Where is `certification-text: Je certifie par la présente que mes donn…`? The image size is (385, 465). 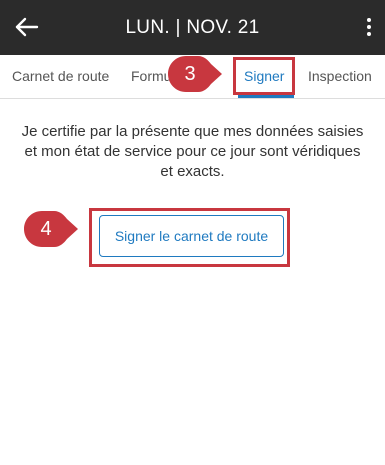 certification-text: Je certifie par la présente que mes donn… is located at coordinates (192, 151).